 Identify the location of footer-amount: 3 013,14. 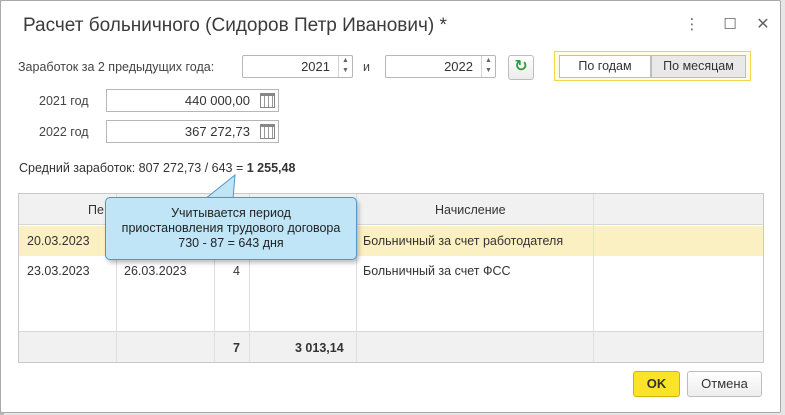
(319, 348).